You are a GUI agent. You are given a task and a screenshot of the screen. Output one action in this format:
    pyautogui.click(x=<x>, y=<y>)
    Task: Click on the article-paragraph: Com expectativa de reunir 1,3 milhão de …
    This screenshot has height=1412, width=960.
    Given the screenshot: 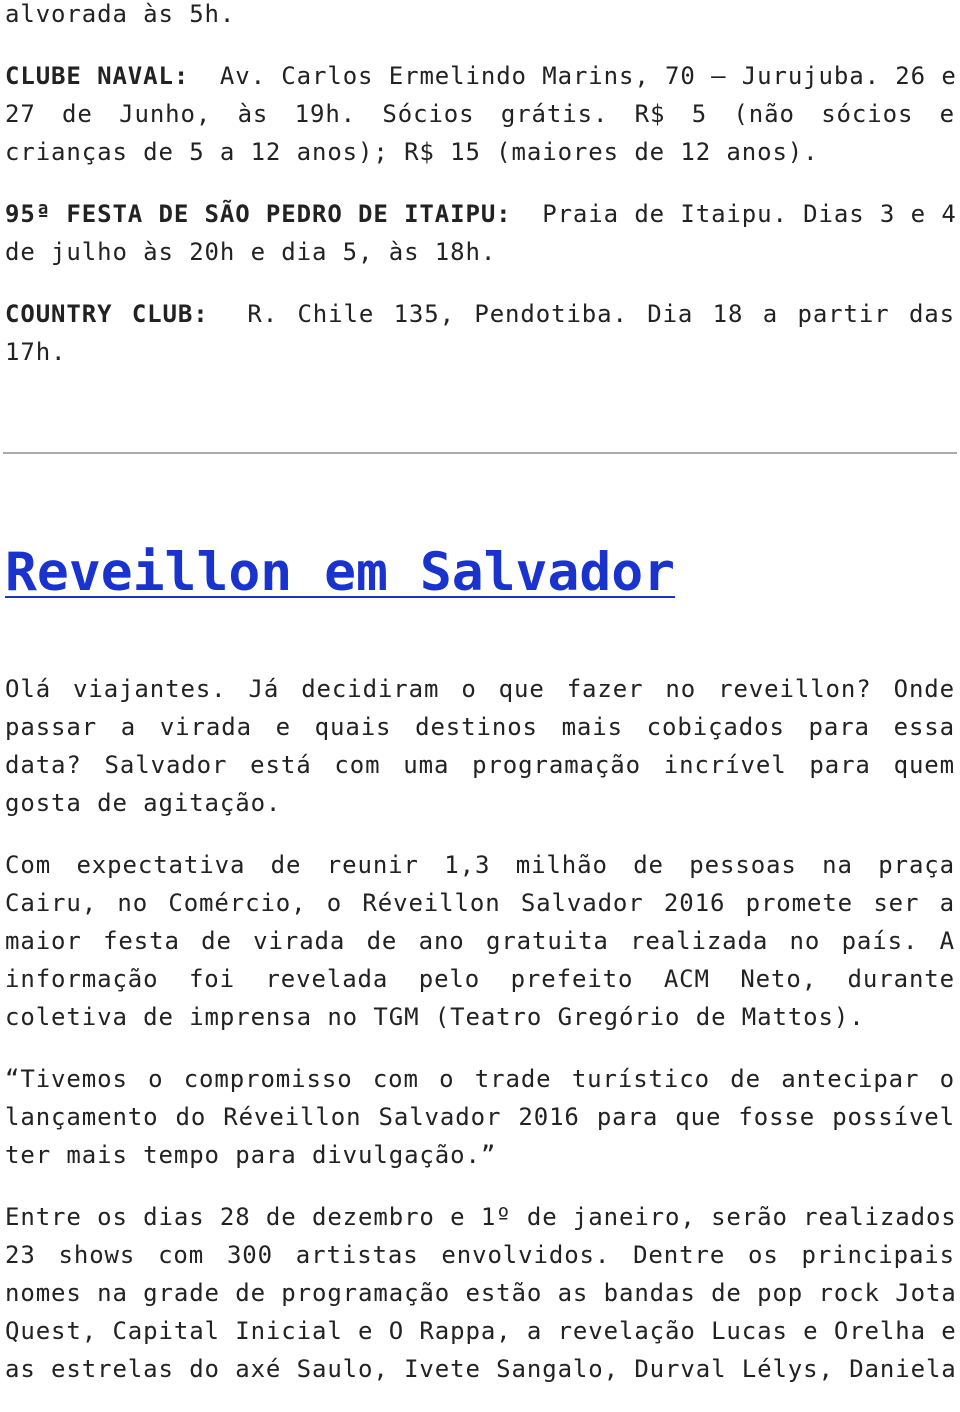 What is the action you would take?
    pyautogui.click(x=480, y=941)
    